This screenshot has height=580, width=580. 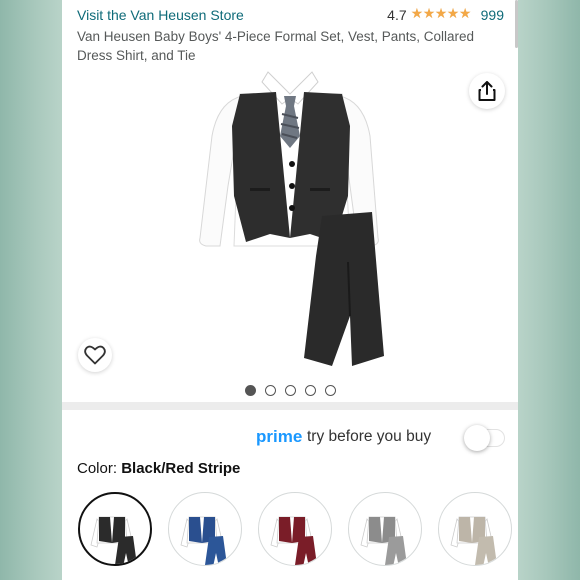 I want to click on prime-toggle, so click(x=484, y=438).